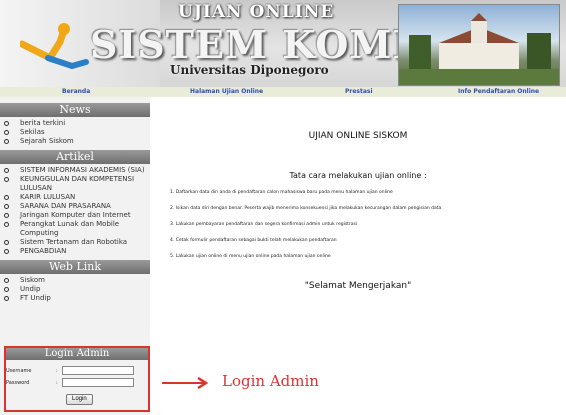  Describe the element at coordinates (358, 175) in the screenshot. I see `instructions-heading: Tata cara melakukan ujian online :` at that location.